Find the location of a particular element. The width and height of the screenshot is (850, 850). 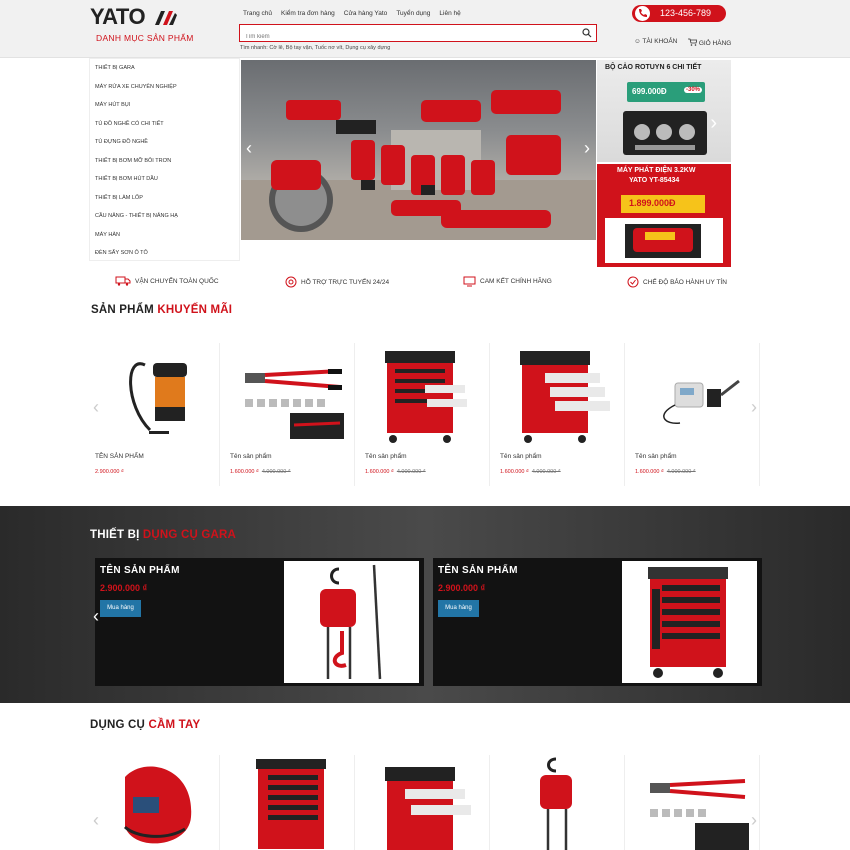

section-title-plain: SẢN PHẨM is located at coordinates (122, 310).